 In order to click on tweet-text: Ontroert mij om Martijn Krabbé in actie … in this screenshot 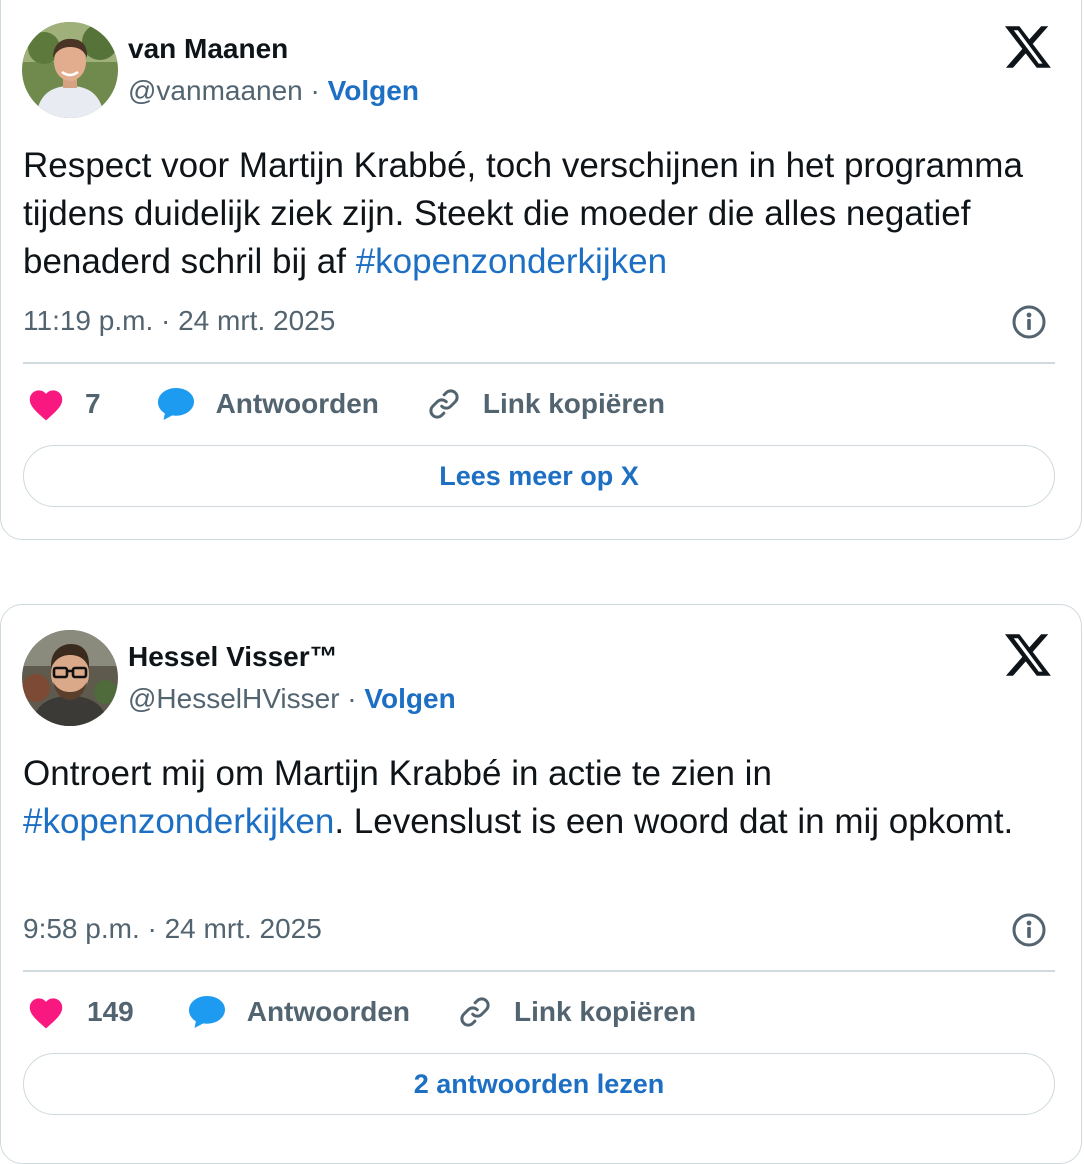, I will do `click(543, 798)`.